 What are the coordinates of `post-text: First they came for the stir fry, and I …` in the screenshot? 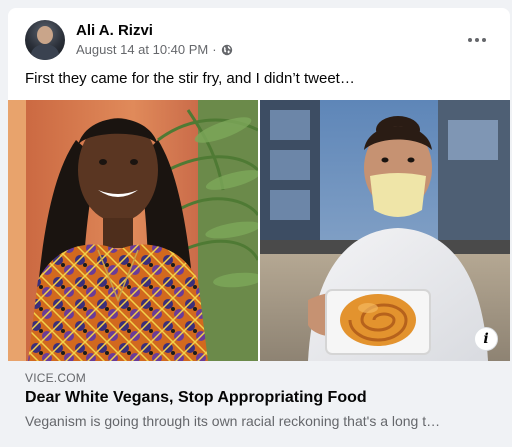 It's located at (190, 78).